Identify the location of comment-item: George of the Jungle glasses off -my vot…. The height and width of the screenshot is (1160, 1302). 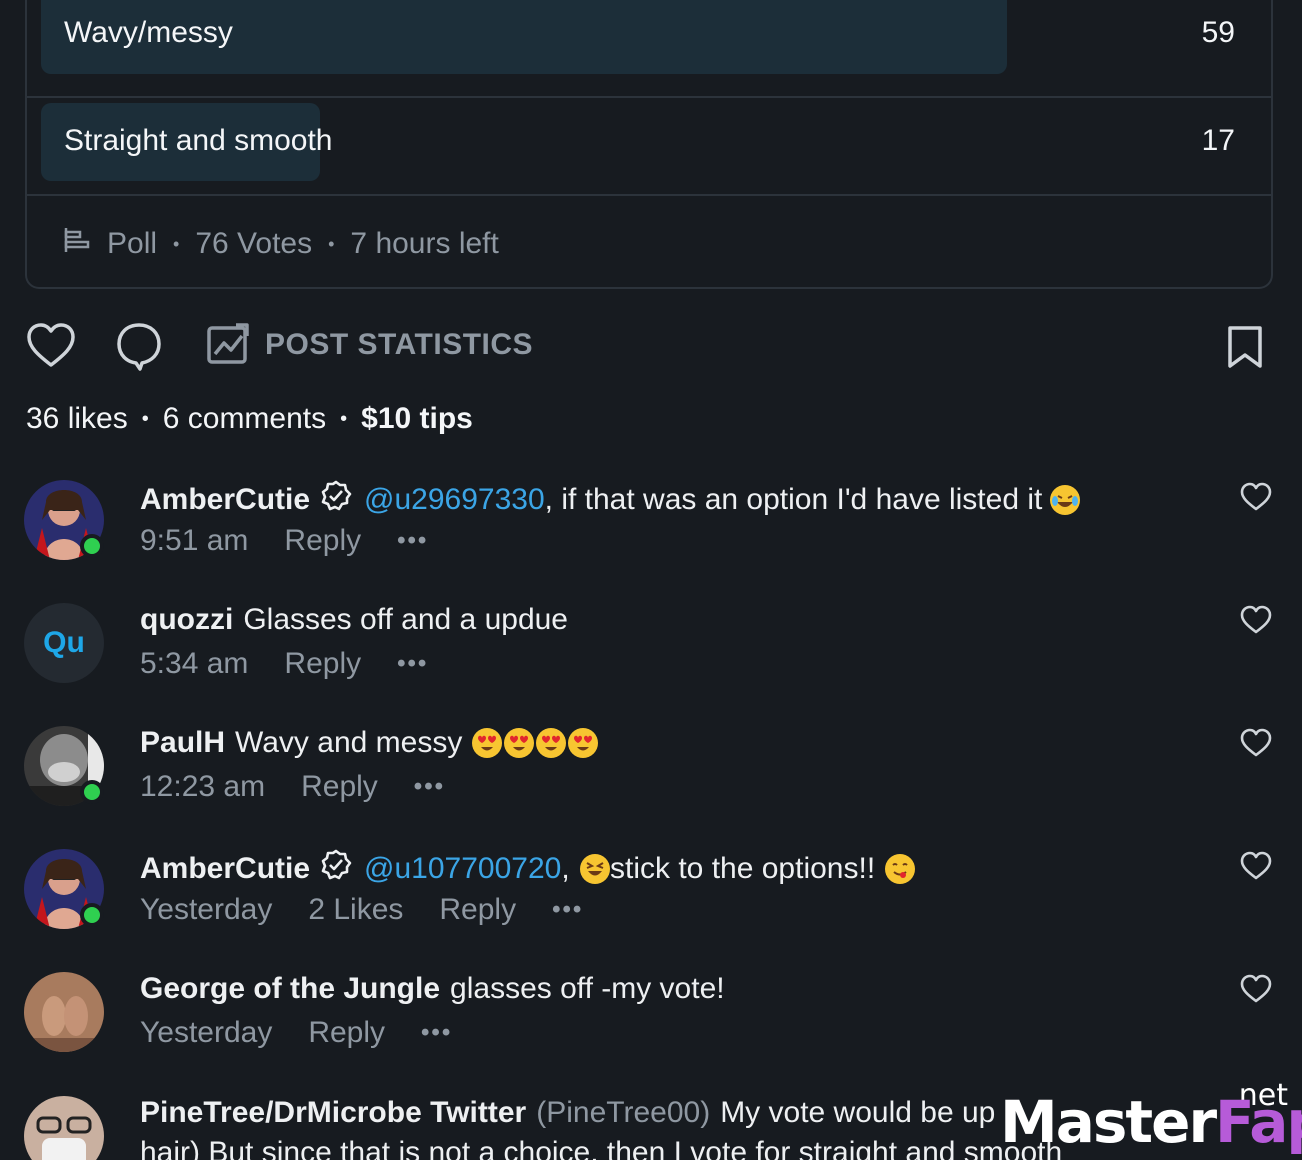
(652, 1027).